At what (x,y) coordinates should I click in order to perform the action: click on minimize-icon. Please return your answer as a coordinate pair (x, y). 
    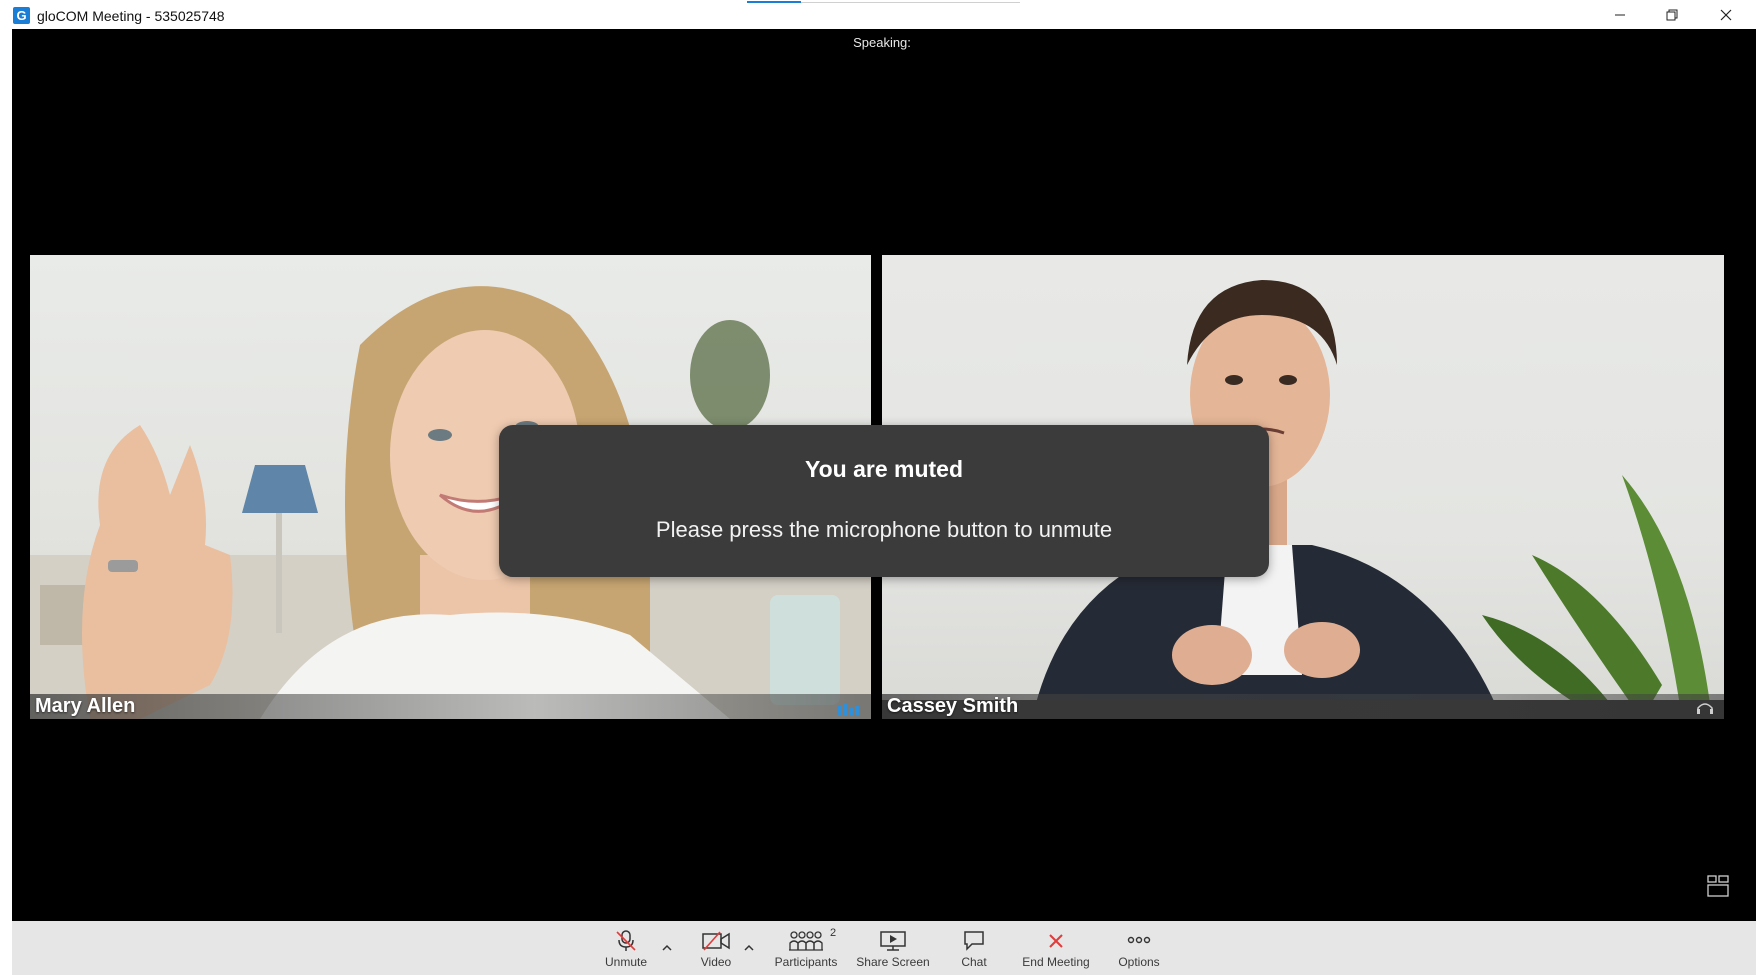
    Looking at the image, I should click on (1620, 14).